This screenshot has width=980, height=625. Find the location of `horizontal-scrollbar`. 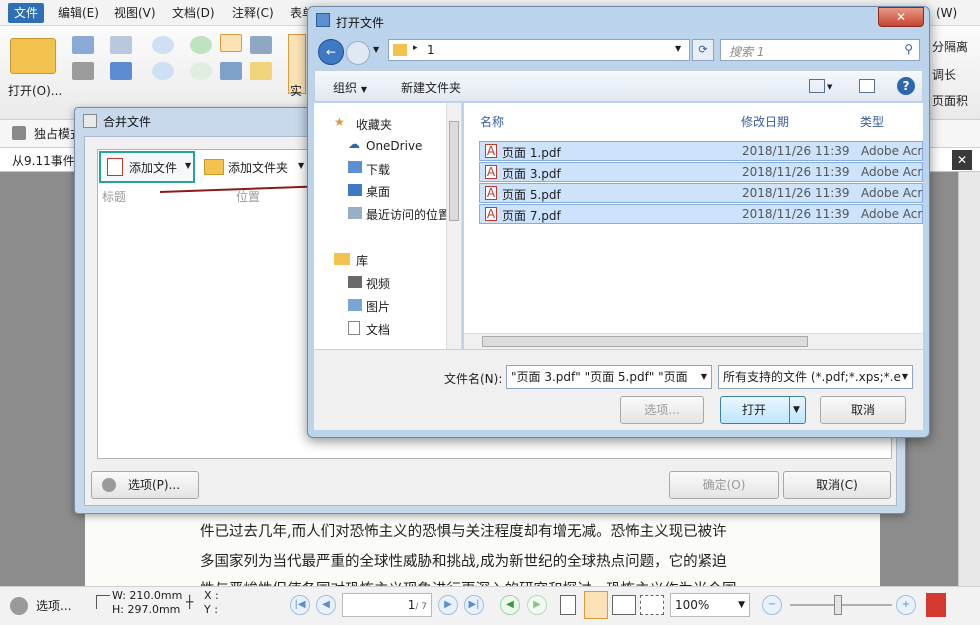

horizontal-scrollbar is located at coordinates (693, 341).